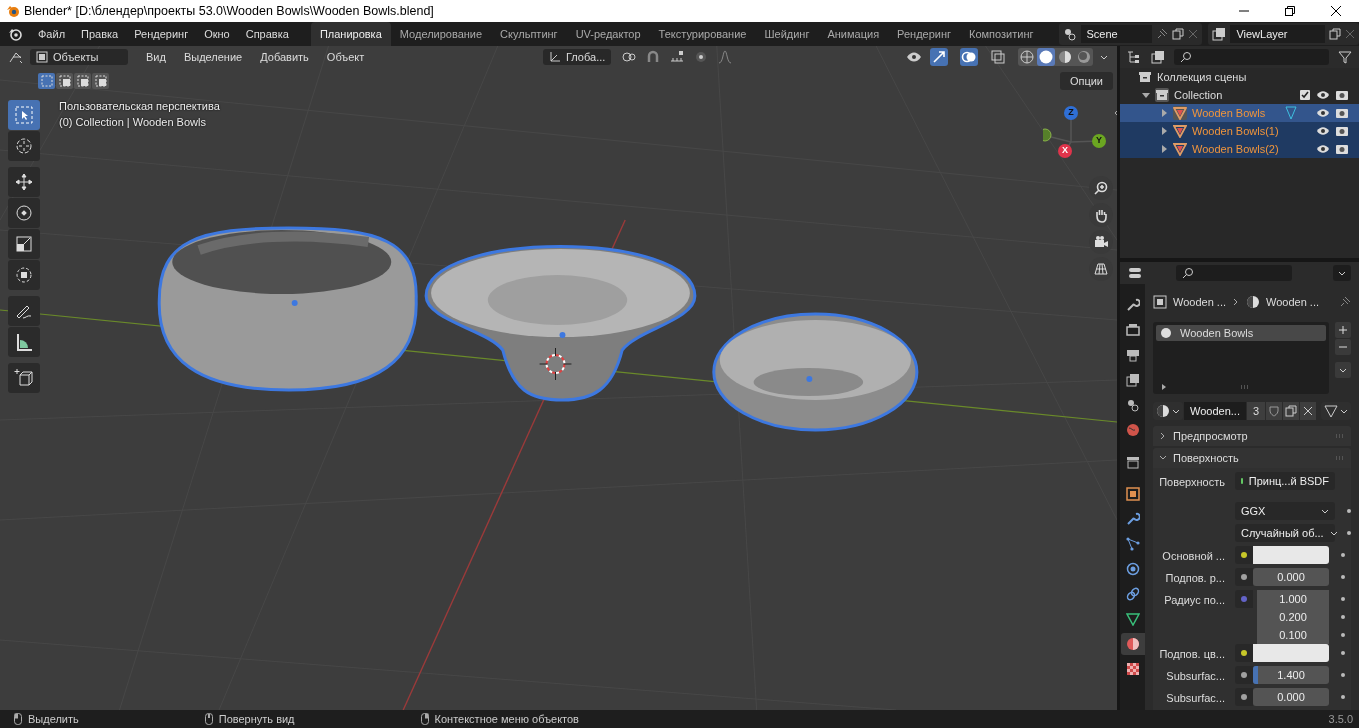 This screenshot has height=728, width=1359. What do you see at coordinates (1168, 411) in the screenshot?
I see `material-browse-button` at bounding box center [1168, 411].